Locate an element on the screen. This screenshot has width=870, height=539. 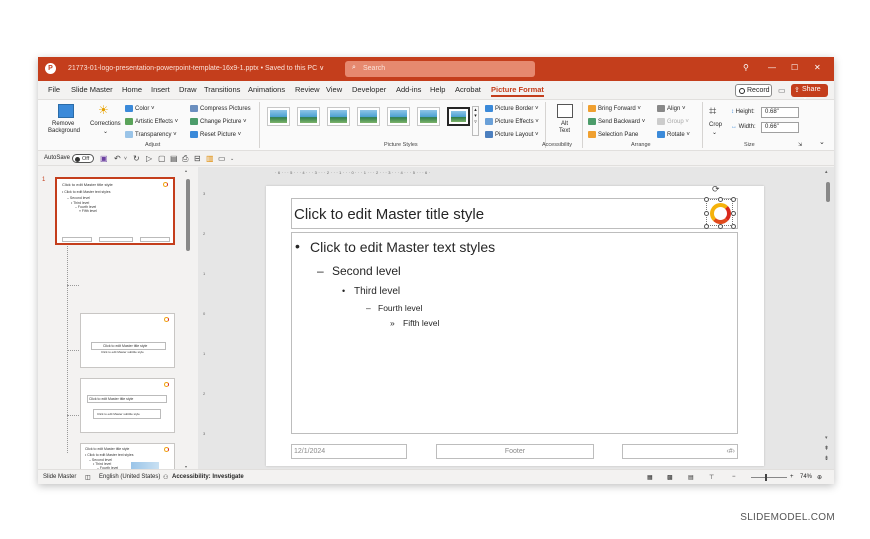
text-level-3: Third level is located at coordinates (377, 291).